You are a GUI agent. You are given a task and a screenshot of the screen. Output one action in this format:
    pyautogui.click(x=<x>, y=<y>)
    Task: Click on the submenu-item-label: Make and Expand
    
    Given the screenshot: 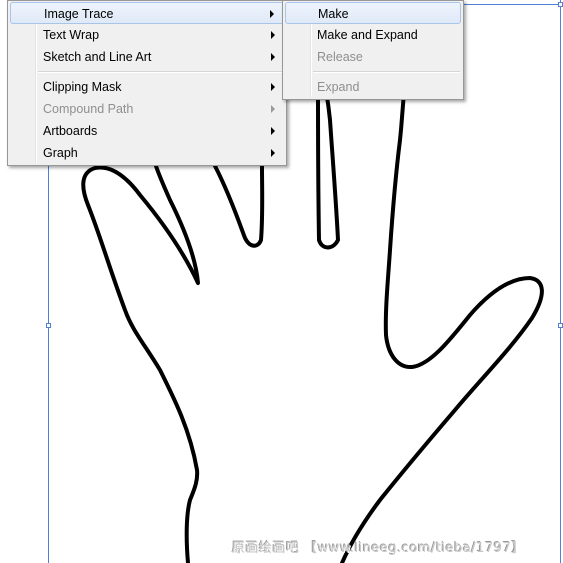 What is the action you would take?
    pyautogui.click(x=367, y=35)
    